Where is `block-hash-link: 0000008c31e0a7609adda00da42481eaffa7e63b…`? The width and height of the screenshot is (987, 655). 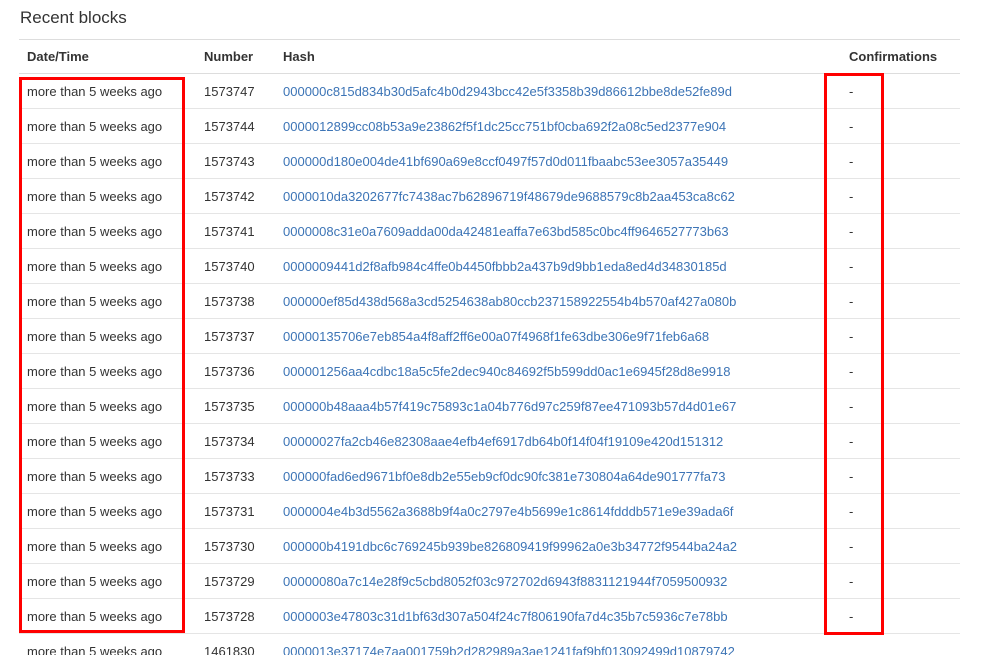
block-hash-link: 0000008c31e0a7609adda00da42481eaffa7e63b… is located at coordinates (506, 231).